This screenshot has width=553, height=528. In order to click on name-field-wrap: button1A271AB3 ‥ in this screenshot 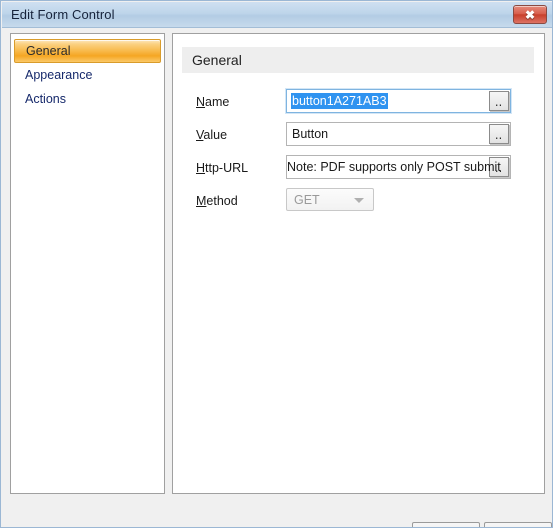, I will do `click(398, 101)`.